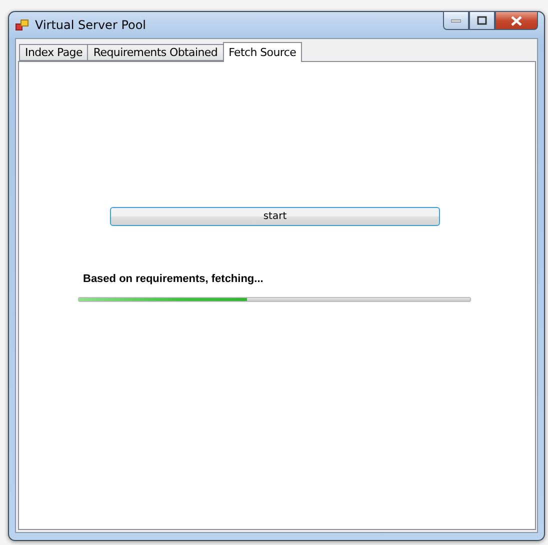 The height and width of the screenshot is (545, 548). I want to click on close-button, so click(516, 20).